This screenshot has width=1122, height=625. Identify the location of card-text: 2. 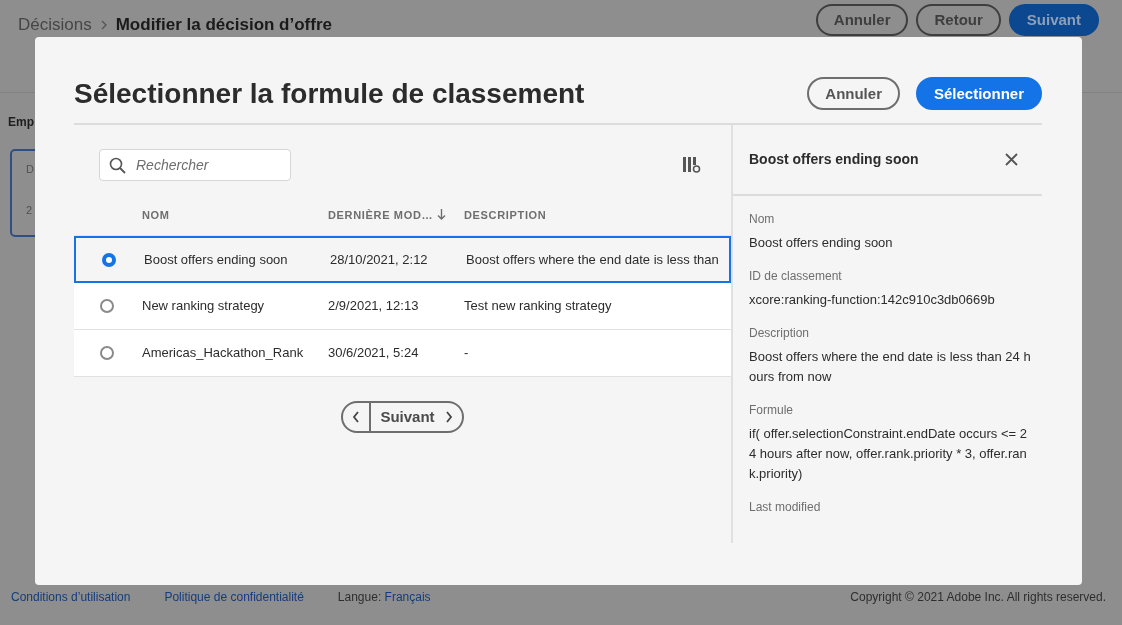
(30, 210).